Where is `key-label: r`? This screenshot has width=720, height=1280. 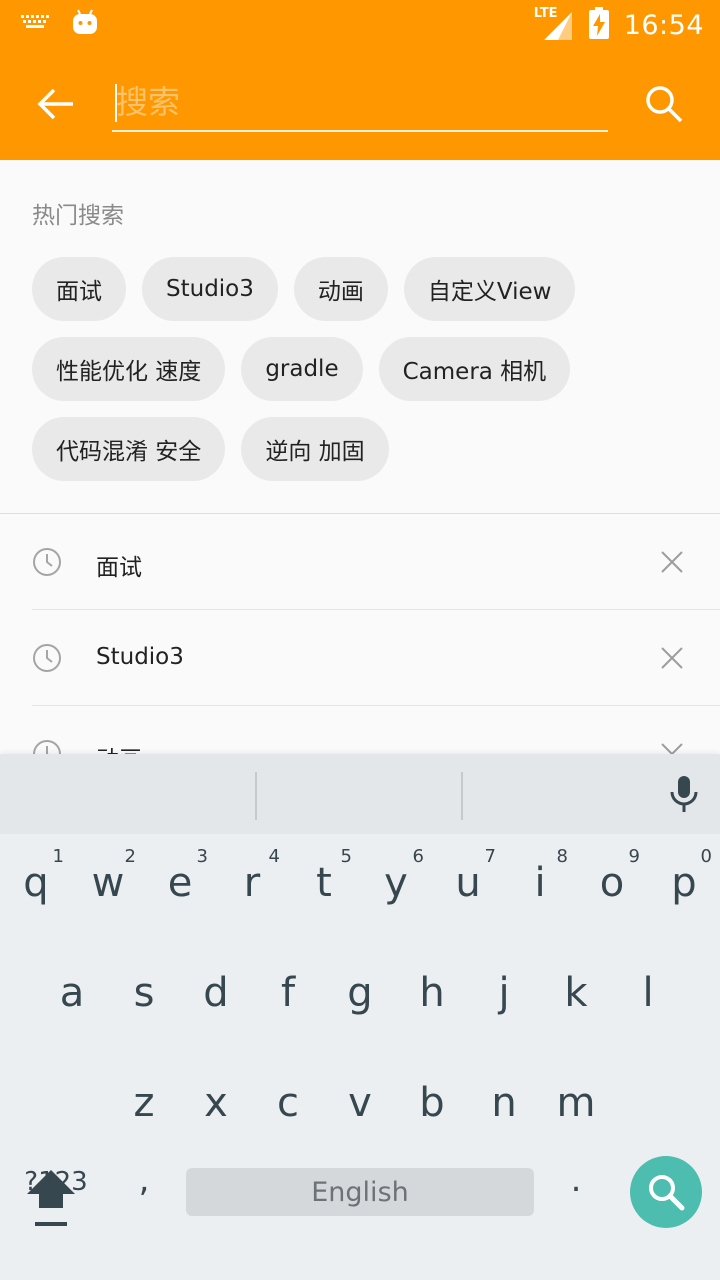
key-label: r is located at coordinates (252, 883).